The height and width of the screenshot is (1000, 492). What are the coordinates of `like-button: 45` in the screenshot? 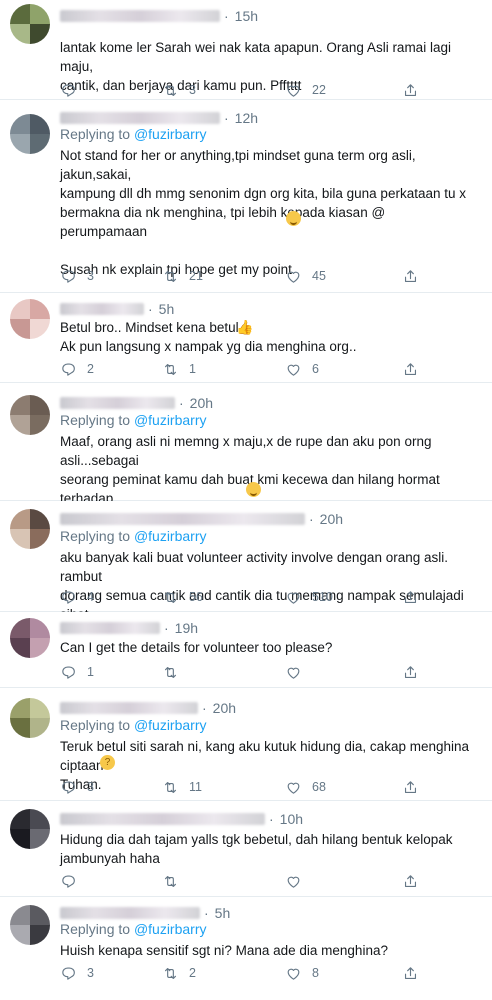 It's located at (308, 276).